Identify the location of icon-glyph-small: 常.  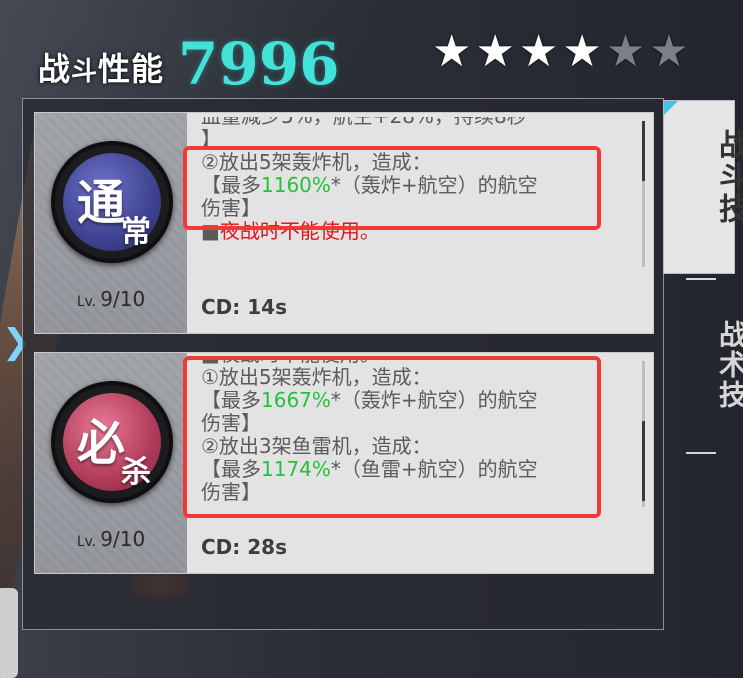
(136, 232).